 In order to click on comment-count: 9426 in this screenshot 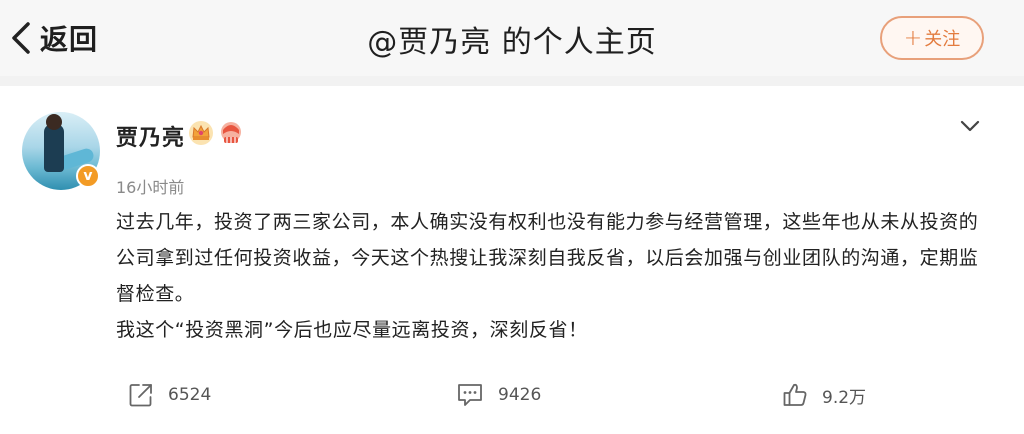, I will do `click(520, 395)`.